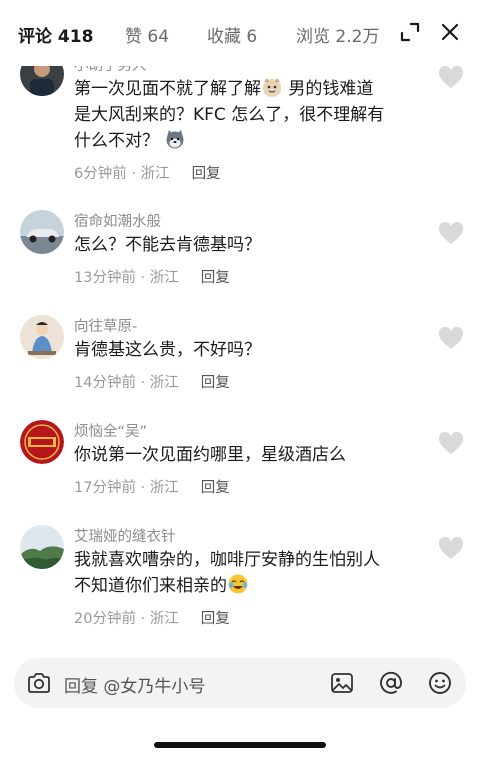  I want to click on expand-icon, so click(410, 32).